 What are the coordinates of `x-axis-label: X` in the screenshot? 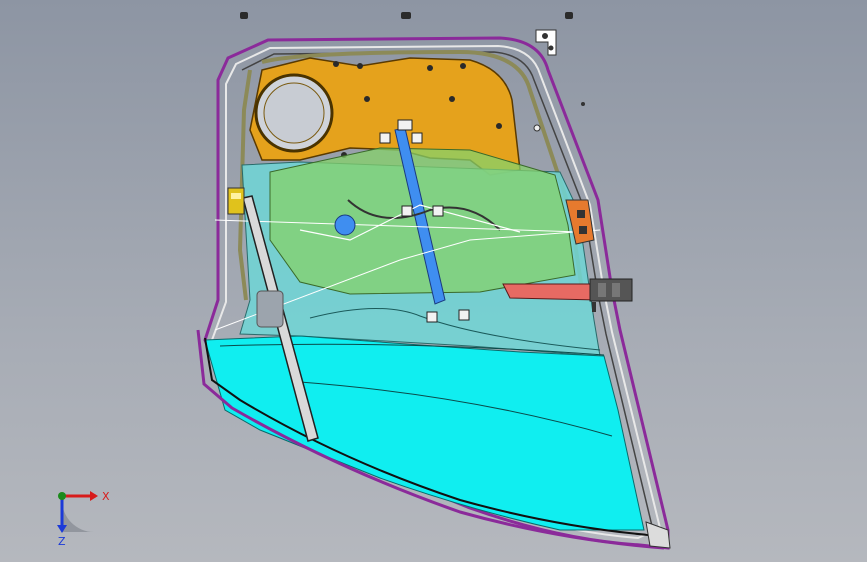 It's located at (106, 496).